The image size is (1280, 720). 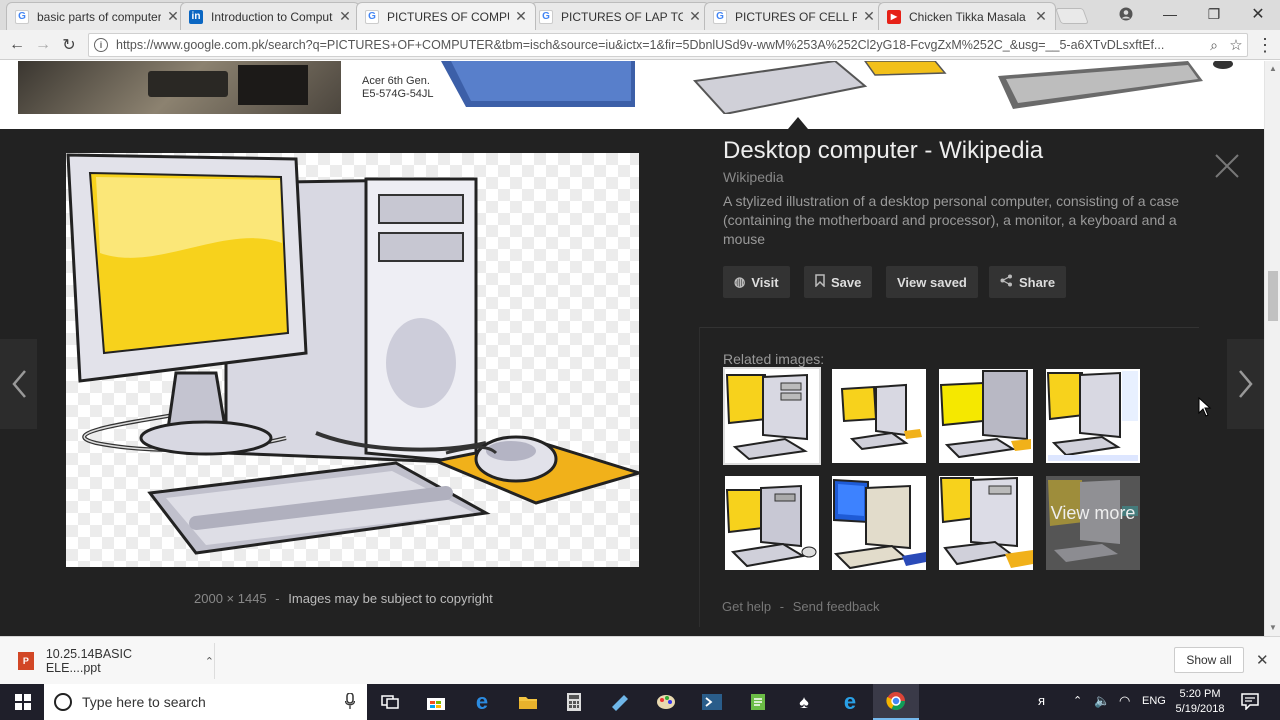 I want to click on chevron-up-icon: ⌃, so click(x=209, y=661).